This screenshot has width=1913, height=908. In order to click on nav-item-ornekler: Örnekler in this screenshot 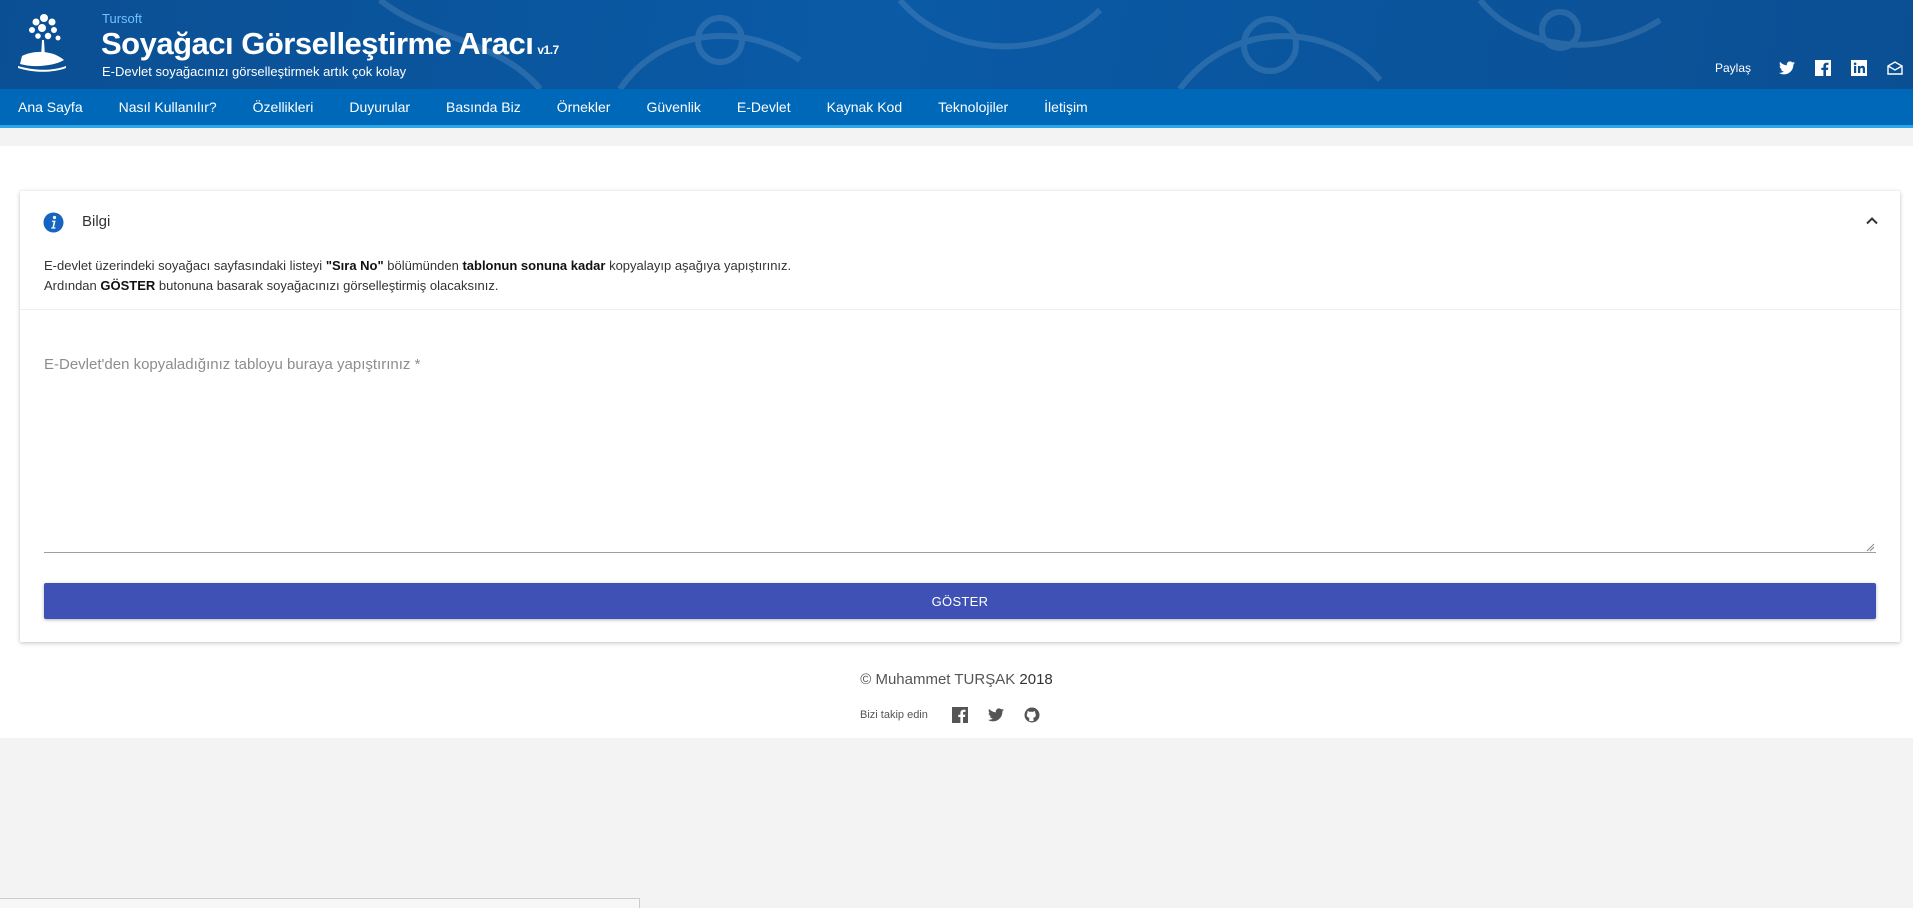, I will do `click(584, 107)`.